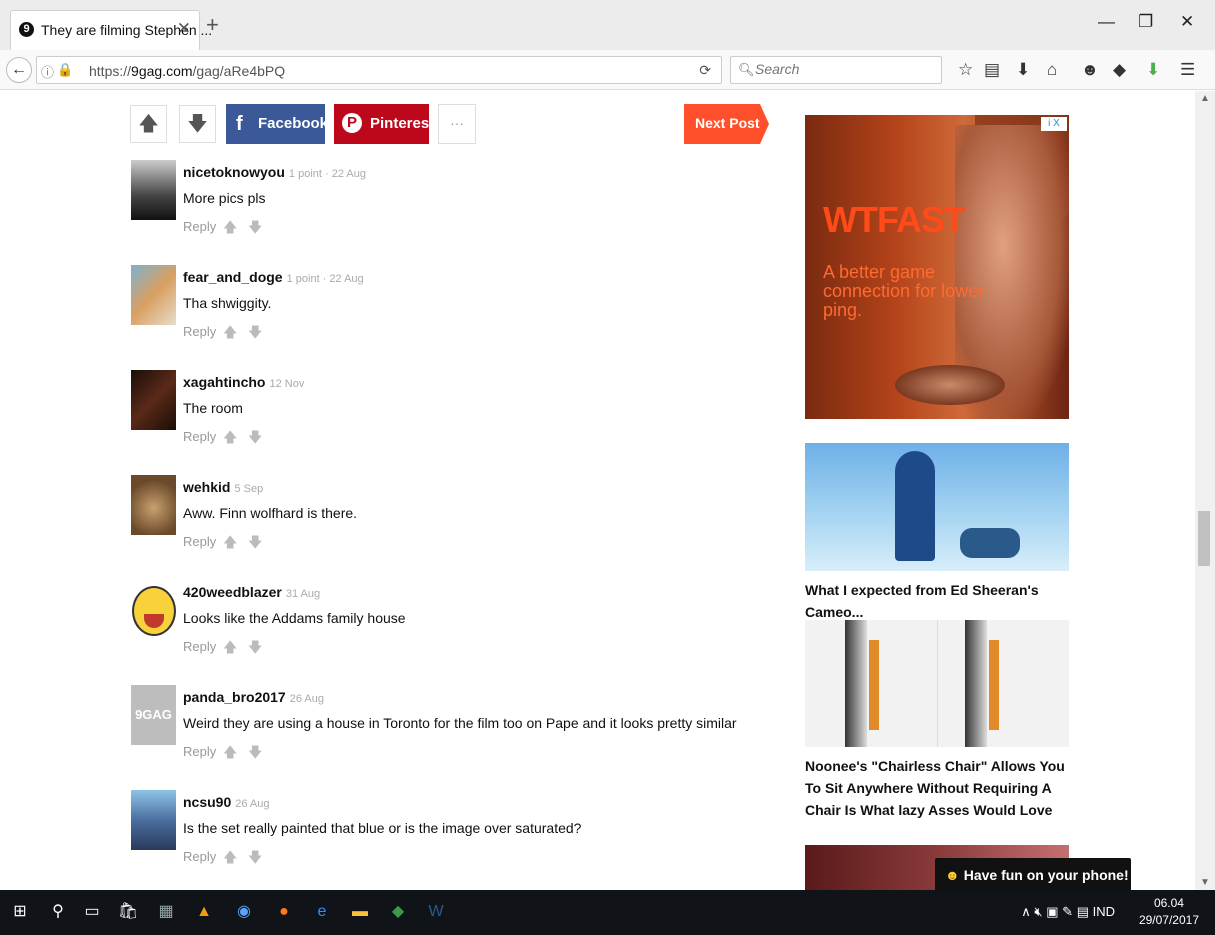 This screenshot has height=935, width=1215. I want to click on extension-icon: ☻, so click(1090, 70).